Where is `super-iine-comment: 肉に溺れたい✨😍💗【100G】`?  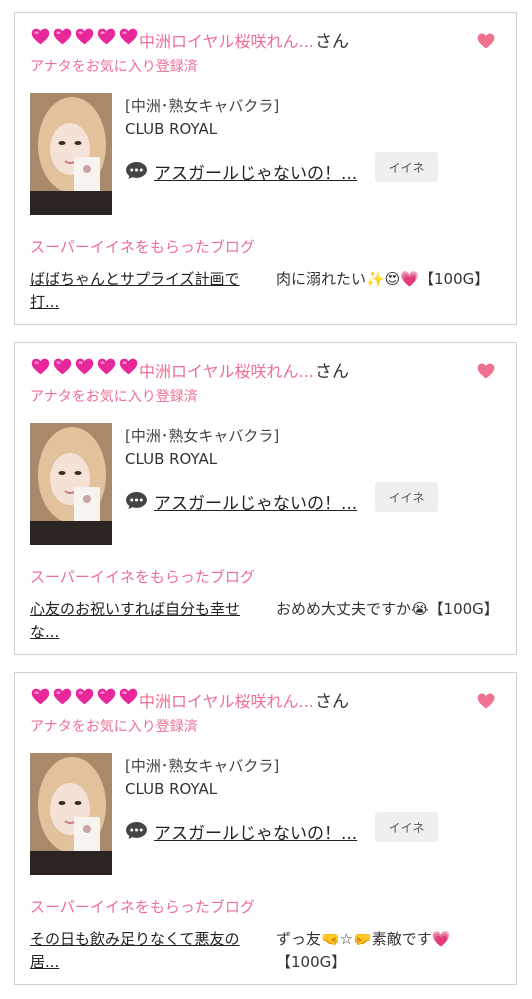
super-iine-comment: 肉に溺れたい✨😍💗【100G】 is located at coordinates (383, 279).